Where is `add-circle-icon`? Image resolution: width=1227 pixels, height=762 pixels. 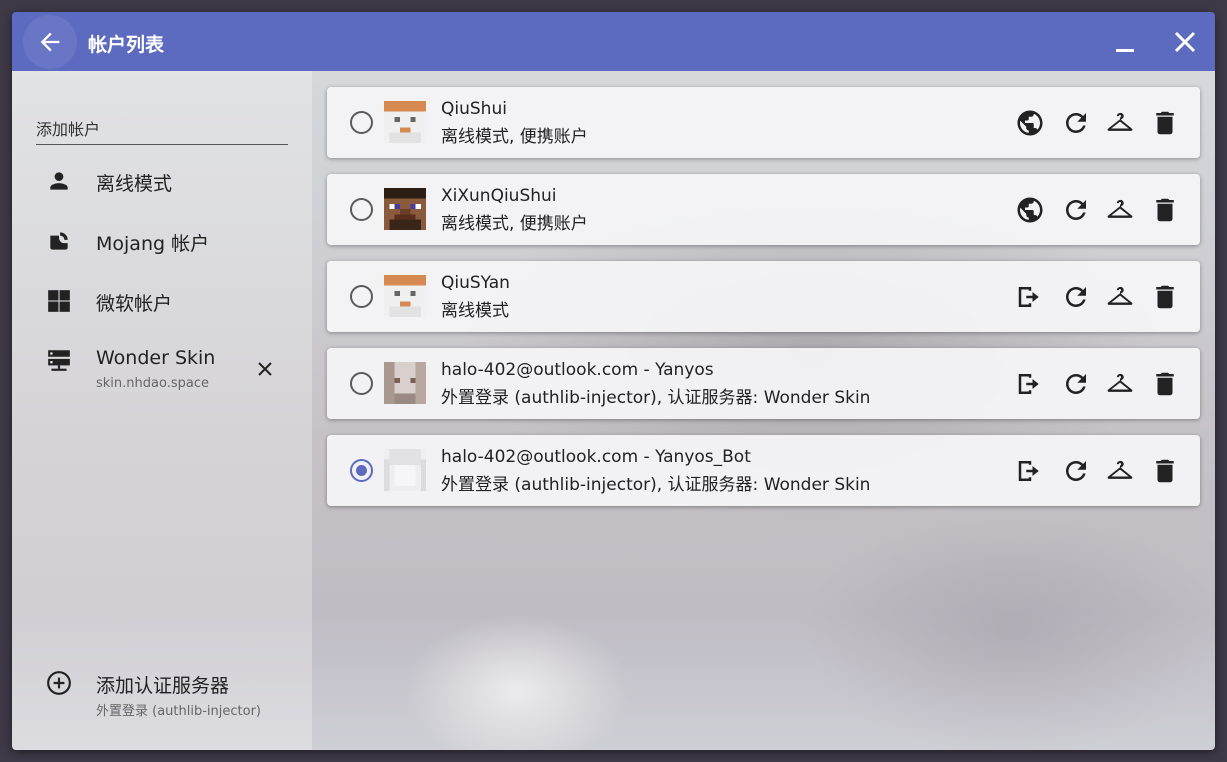
add-circle-icon is located at coordinates (59, 683).